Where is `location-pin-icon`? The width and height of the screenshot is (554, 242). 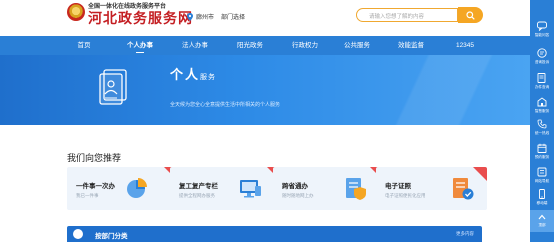
location-pin-icon is located at coordinates (190, 17).